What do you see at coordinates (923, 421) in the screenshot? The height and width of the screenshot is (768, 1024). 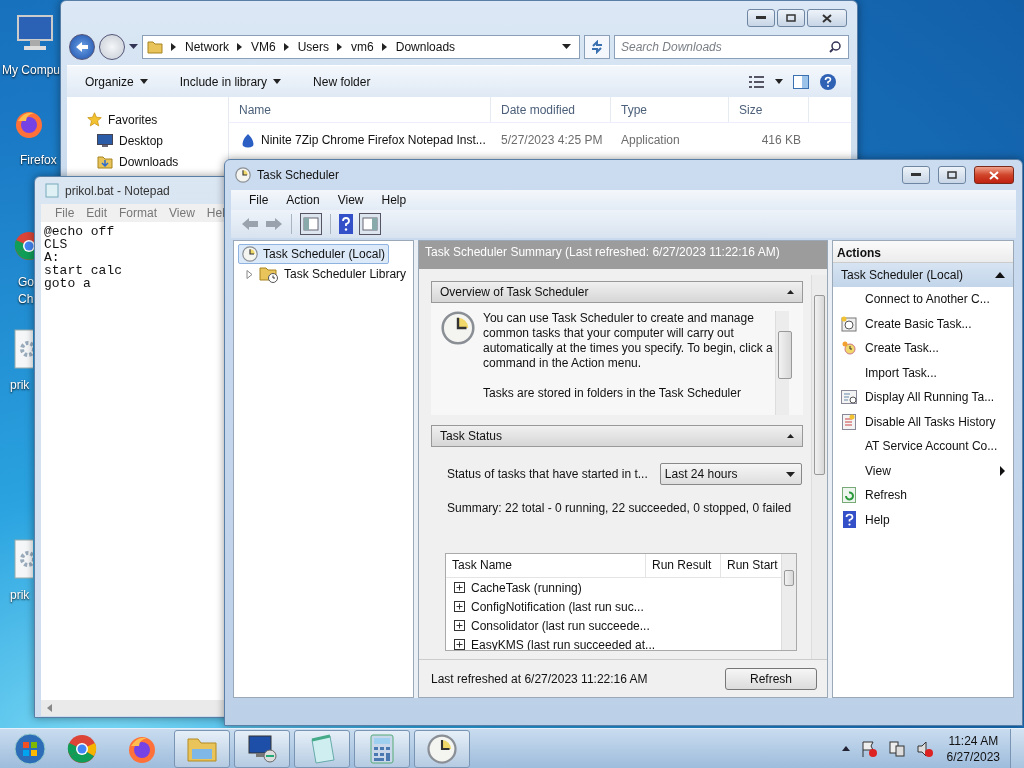 I see `task-command: Disable All Tasks History` at bounding box center [923, 421].